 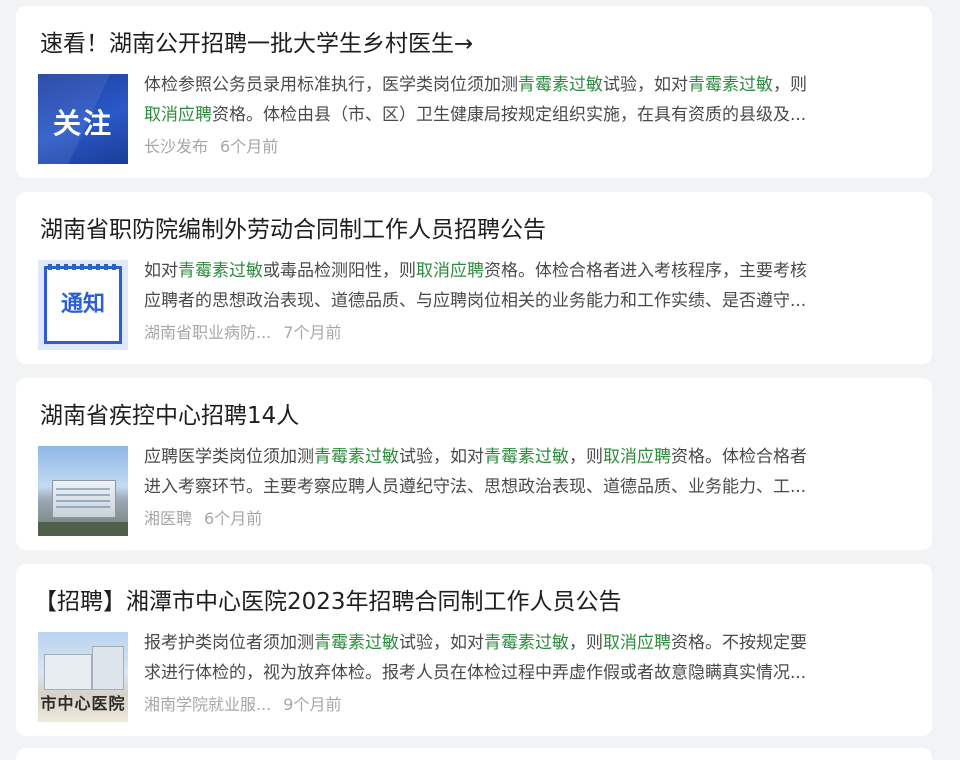 What do you see at coordinates (328, 602) in the screenshot?
I see `result-title: 【招聘】湘潭市中心医院2023年招聘合同制工作人员公告` at bounding box center [328, 602].